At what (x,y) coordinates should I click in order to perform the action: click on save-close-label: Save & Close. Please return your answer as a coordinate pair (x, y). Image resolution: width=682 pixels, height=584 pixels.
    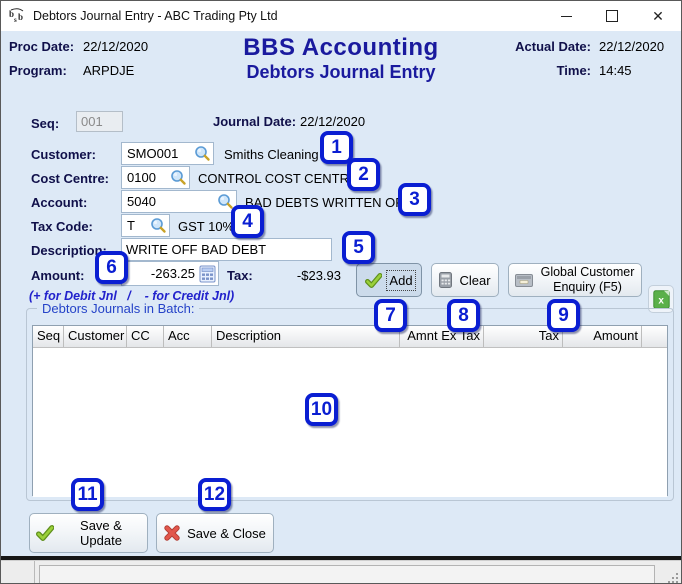
    Looking at the image, I should click on (226, 533).